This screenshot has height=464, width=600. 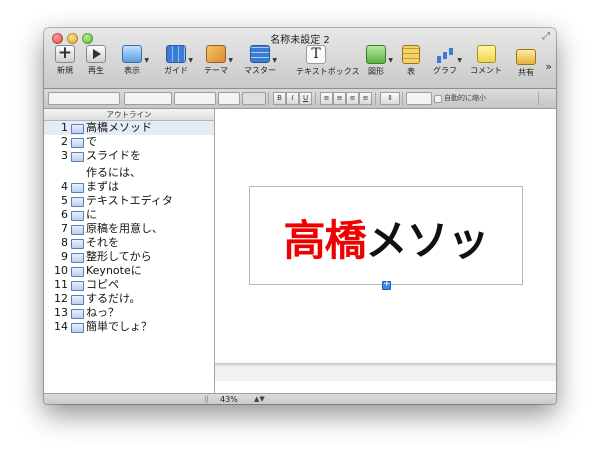 What do you see at coordinates (216, 70) in the screenshot?
I see `theme-label: テーマ` at bounding box center [216, 70].